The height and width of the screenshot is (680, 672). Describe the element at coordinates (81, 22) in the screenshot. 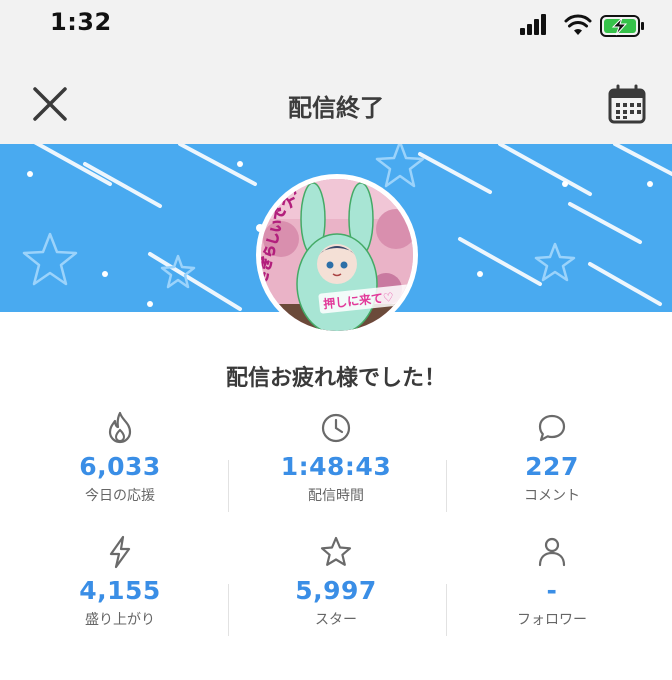

I see `status-time: 1:32` at that location.